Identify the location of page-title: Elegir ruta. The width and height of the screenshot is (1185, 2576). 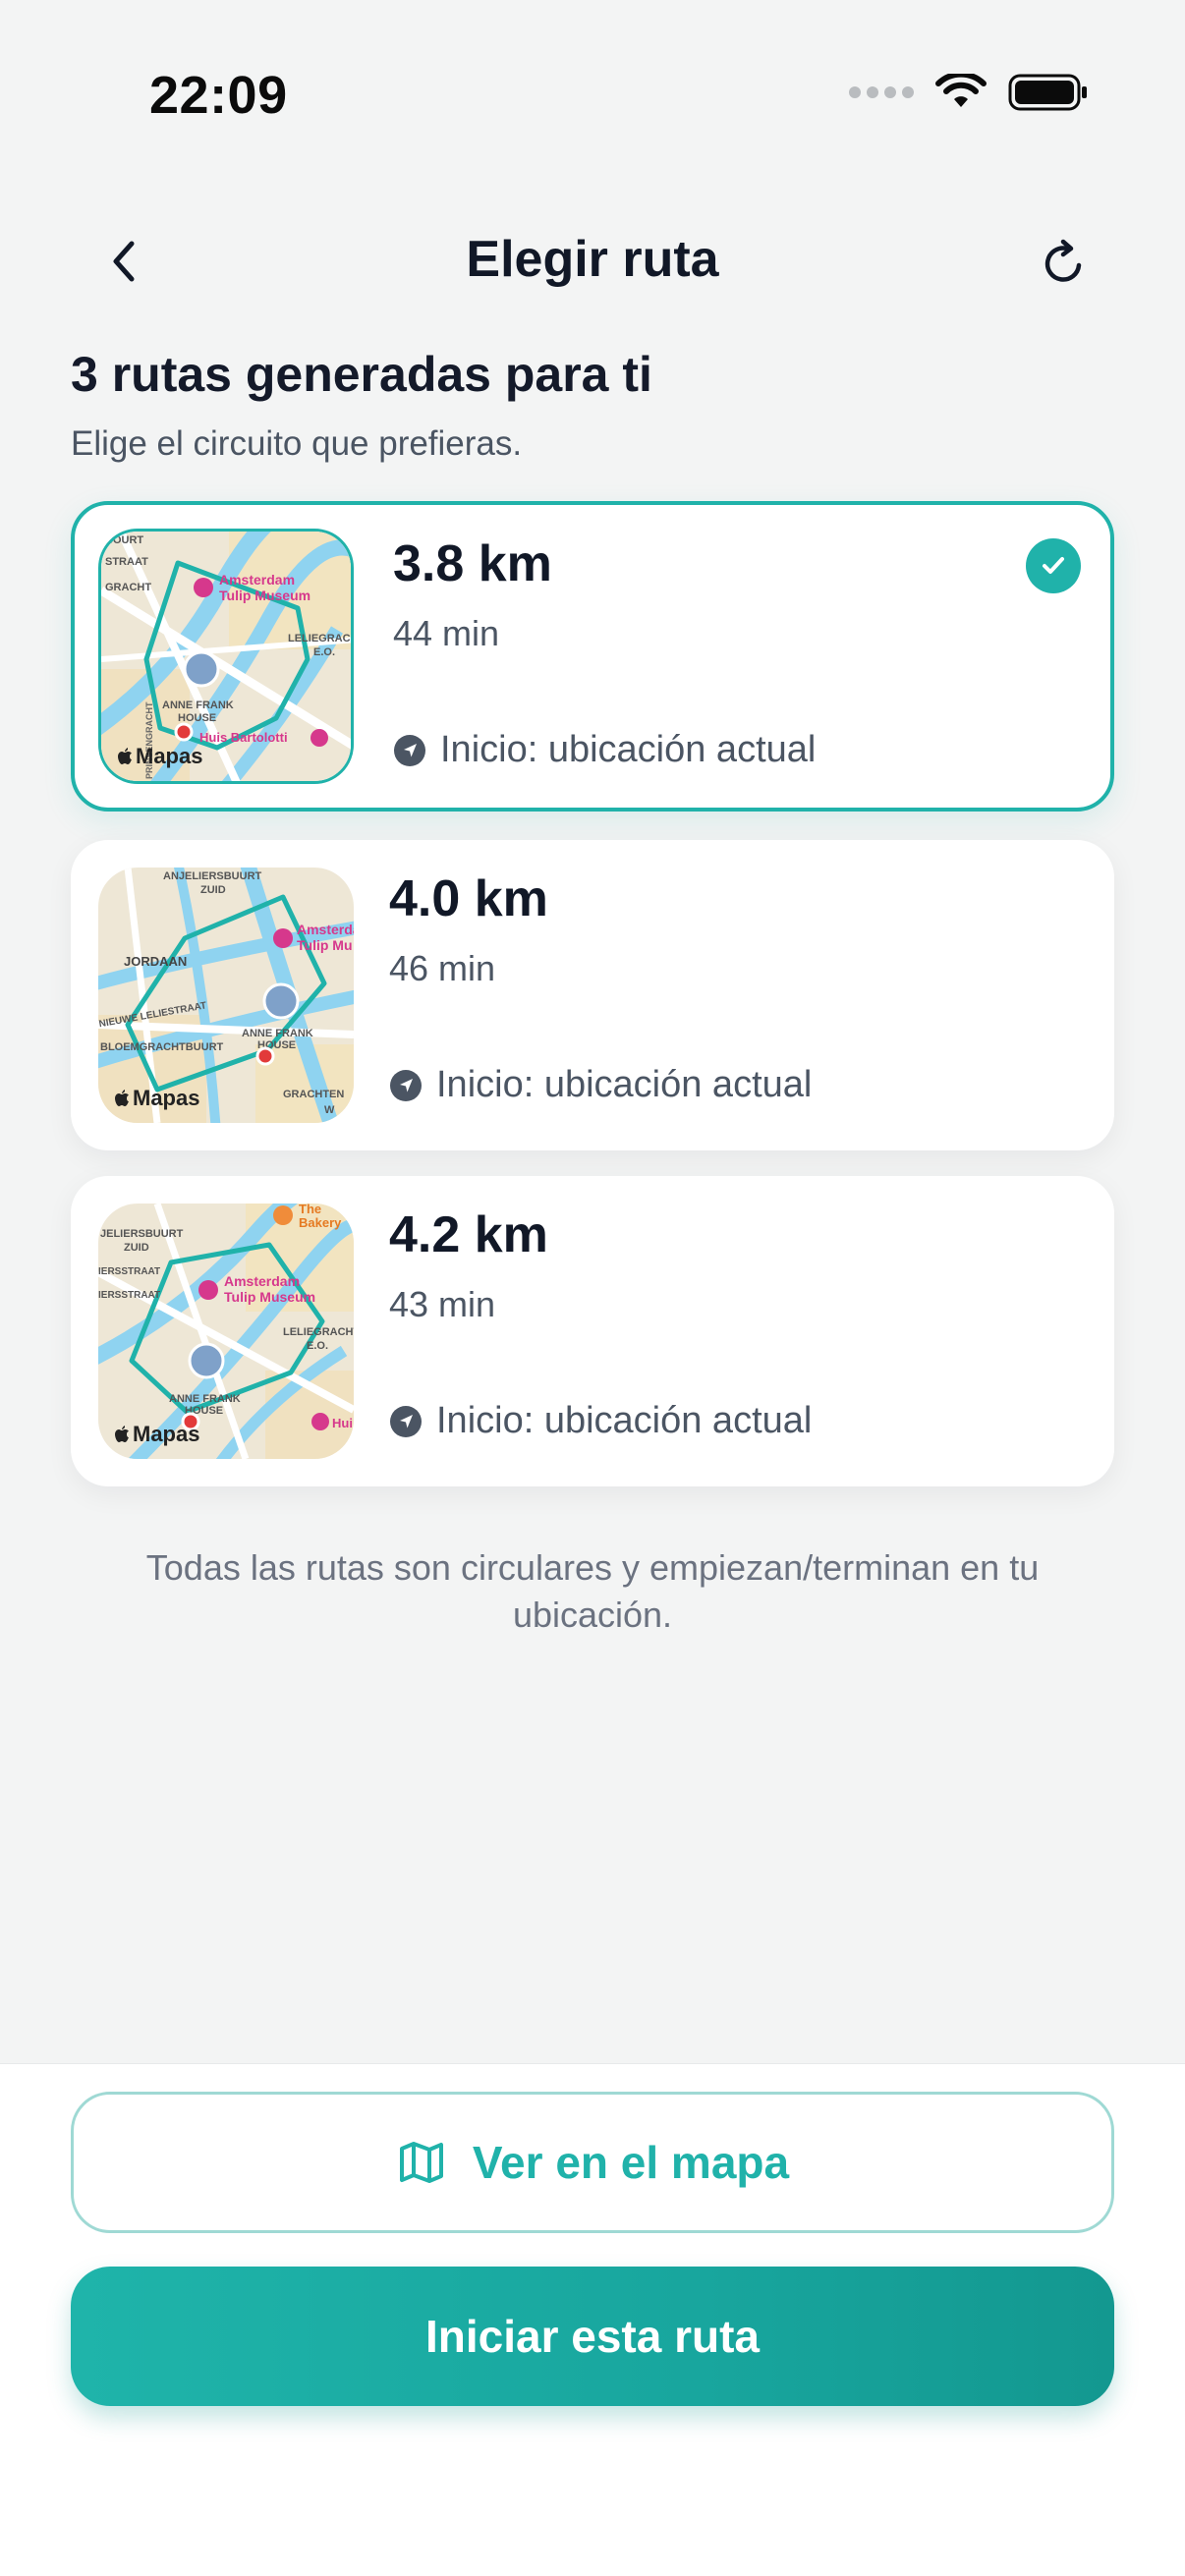
(592, 259).